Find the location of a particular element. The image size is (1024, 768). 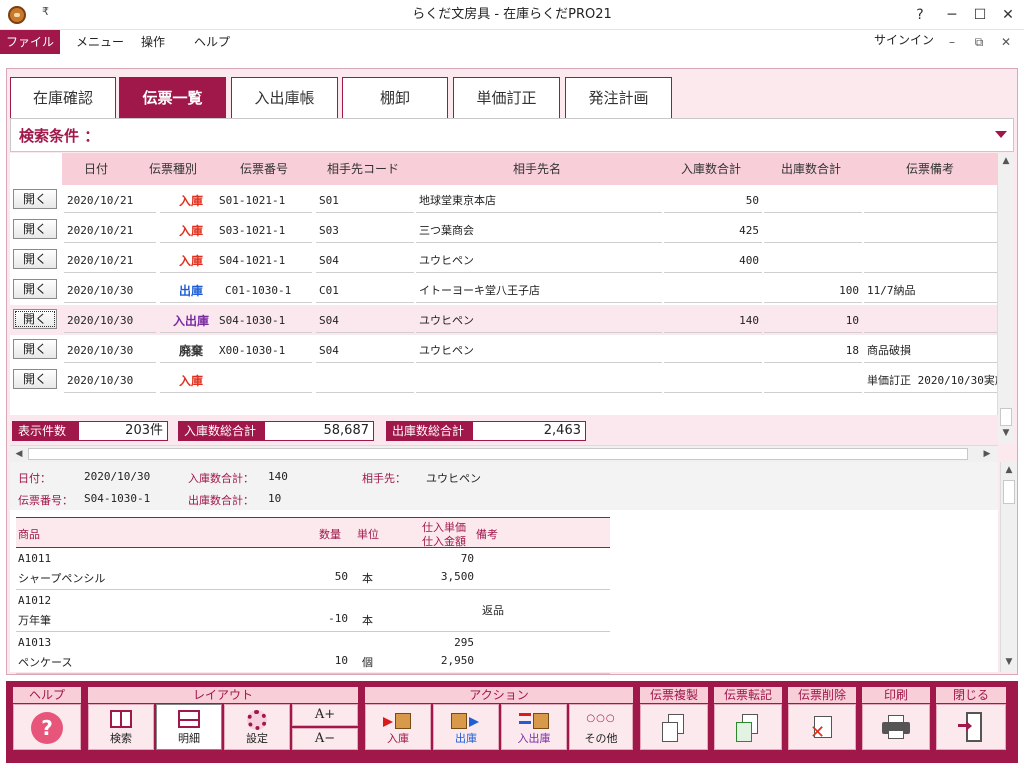

grid-cell-code: S01 is located at coordinates (365, 202).